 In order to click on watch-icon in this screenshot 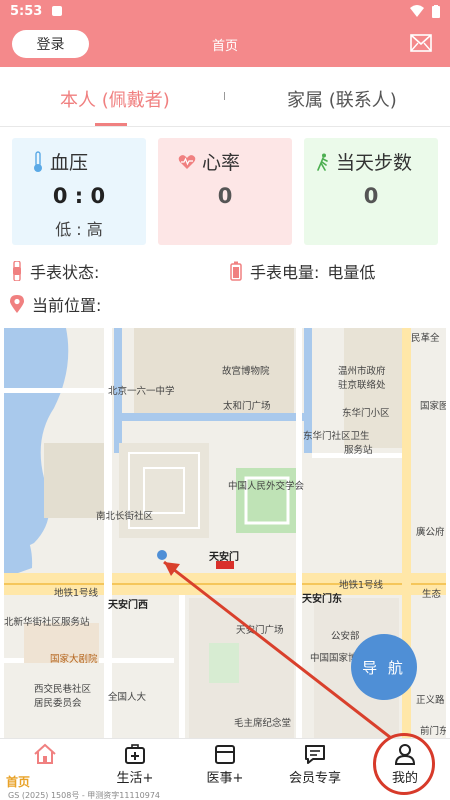, I will do `click(17, 271)`.